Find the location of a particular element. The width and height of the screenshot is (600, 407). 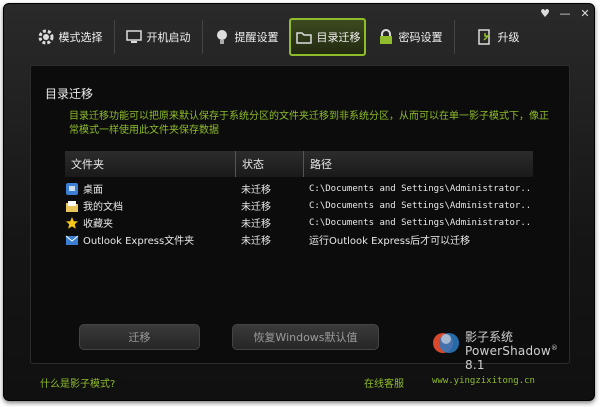

row-path: 运行Outlook Express后才可以迁移 is located at coordinates (390, 241).